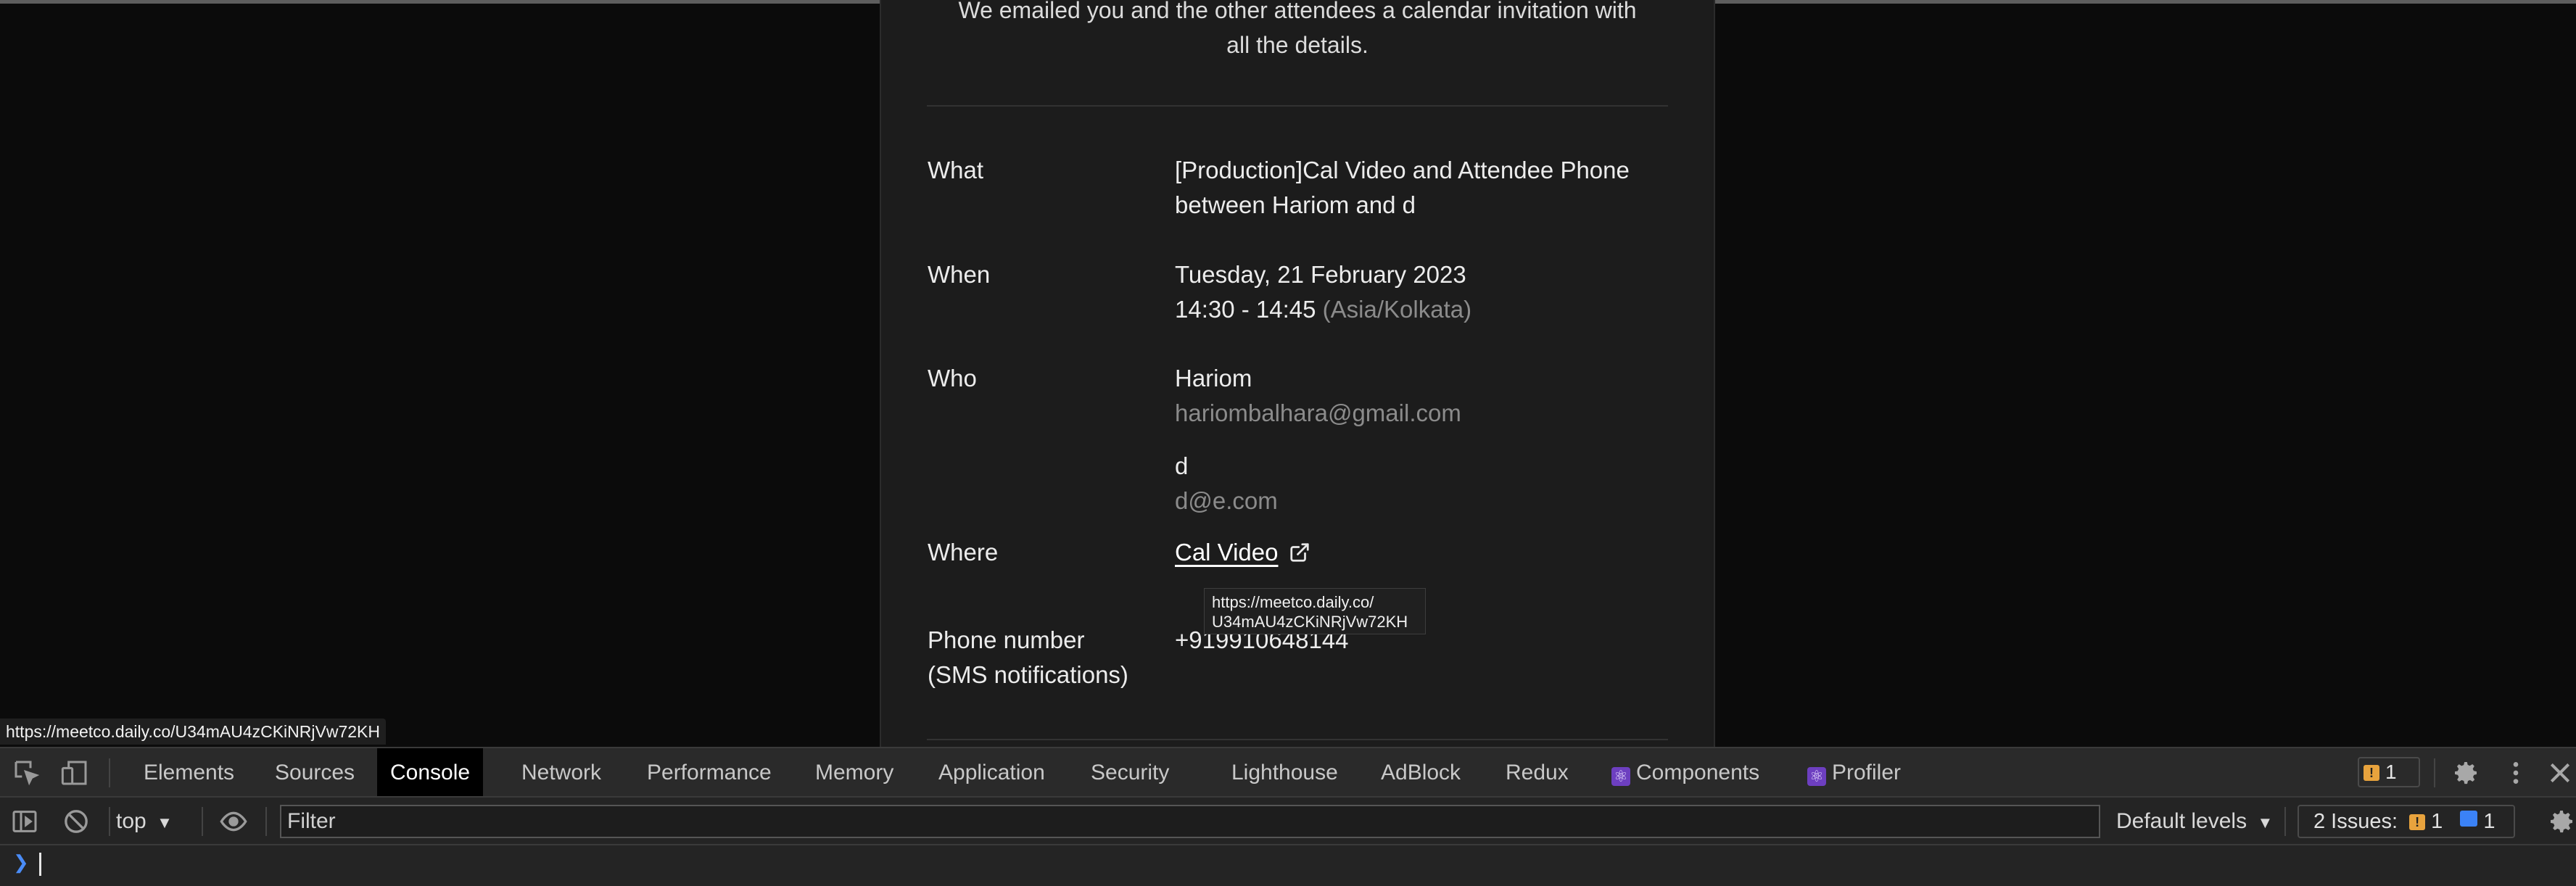 This screenshot has width=2576, height=886. I want to click on more-options-icon, so click(2515, 772).